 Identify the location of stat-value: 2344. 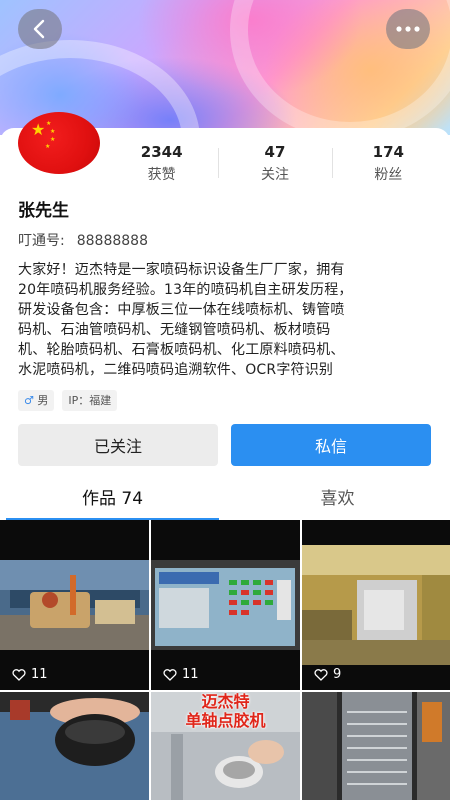
(161, 152).